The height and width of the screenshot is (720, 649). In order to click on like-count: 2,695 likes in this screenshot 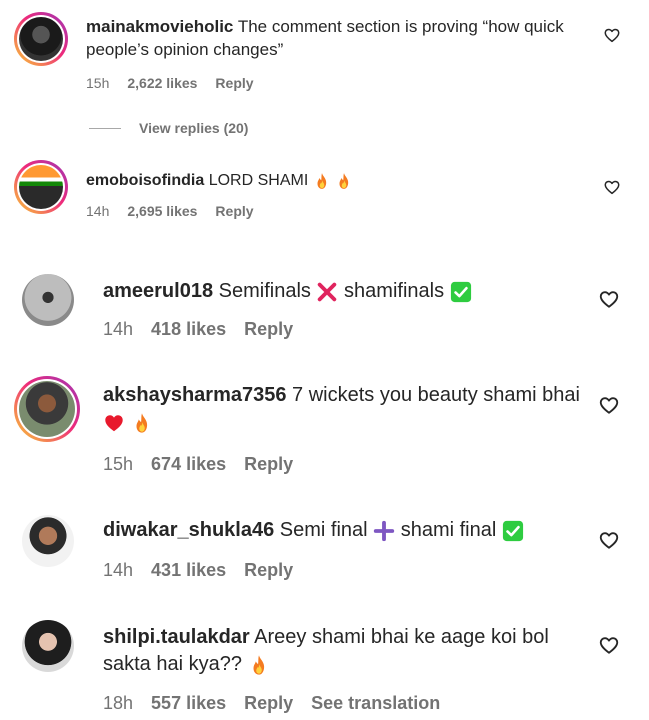, I will do `click(162, 211)`.